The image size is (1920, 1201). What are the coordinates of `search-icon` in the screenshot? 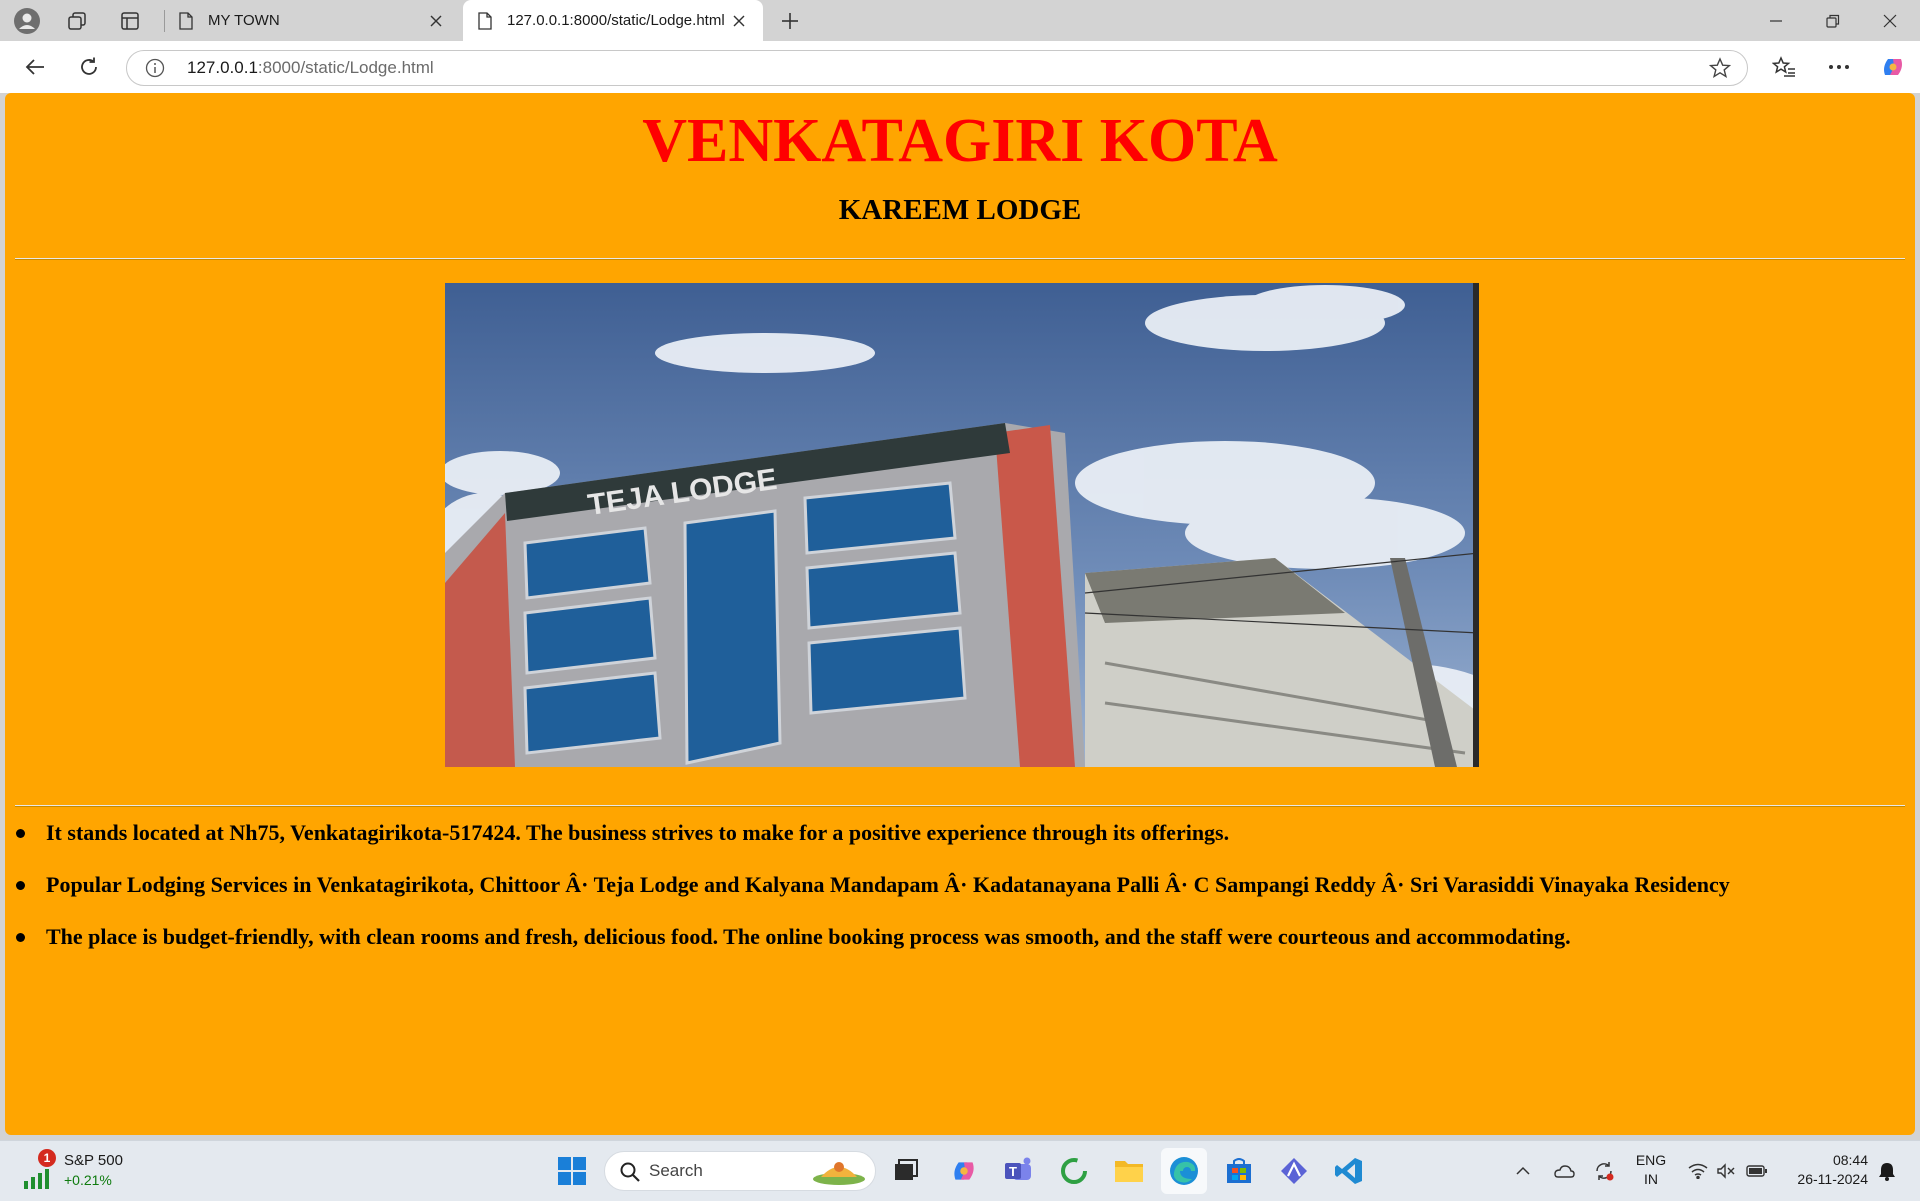 It's located at (630, 1172).